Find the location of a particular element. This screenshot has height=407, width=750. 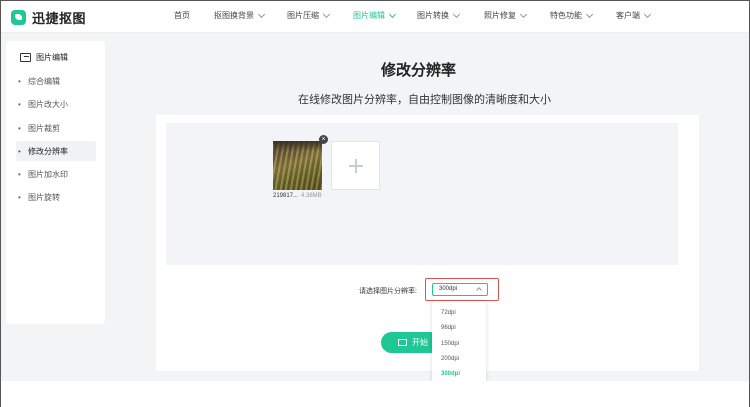

sidebar-item-2: 图片裁剪 is located at coordinates (56, 128).